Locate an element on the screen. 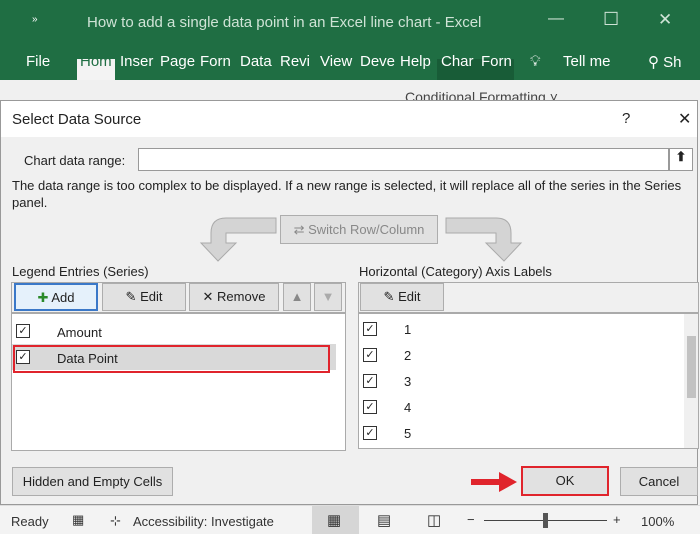 The height and width of the screenshot is (534, 700). chart-range-input is located at coordinates (403, 159).